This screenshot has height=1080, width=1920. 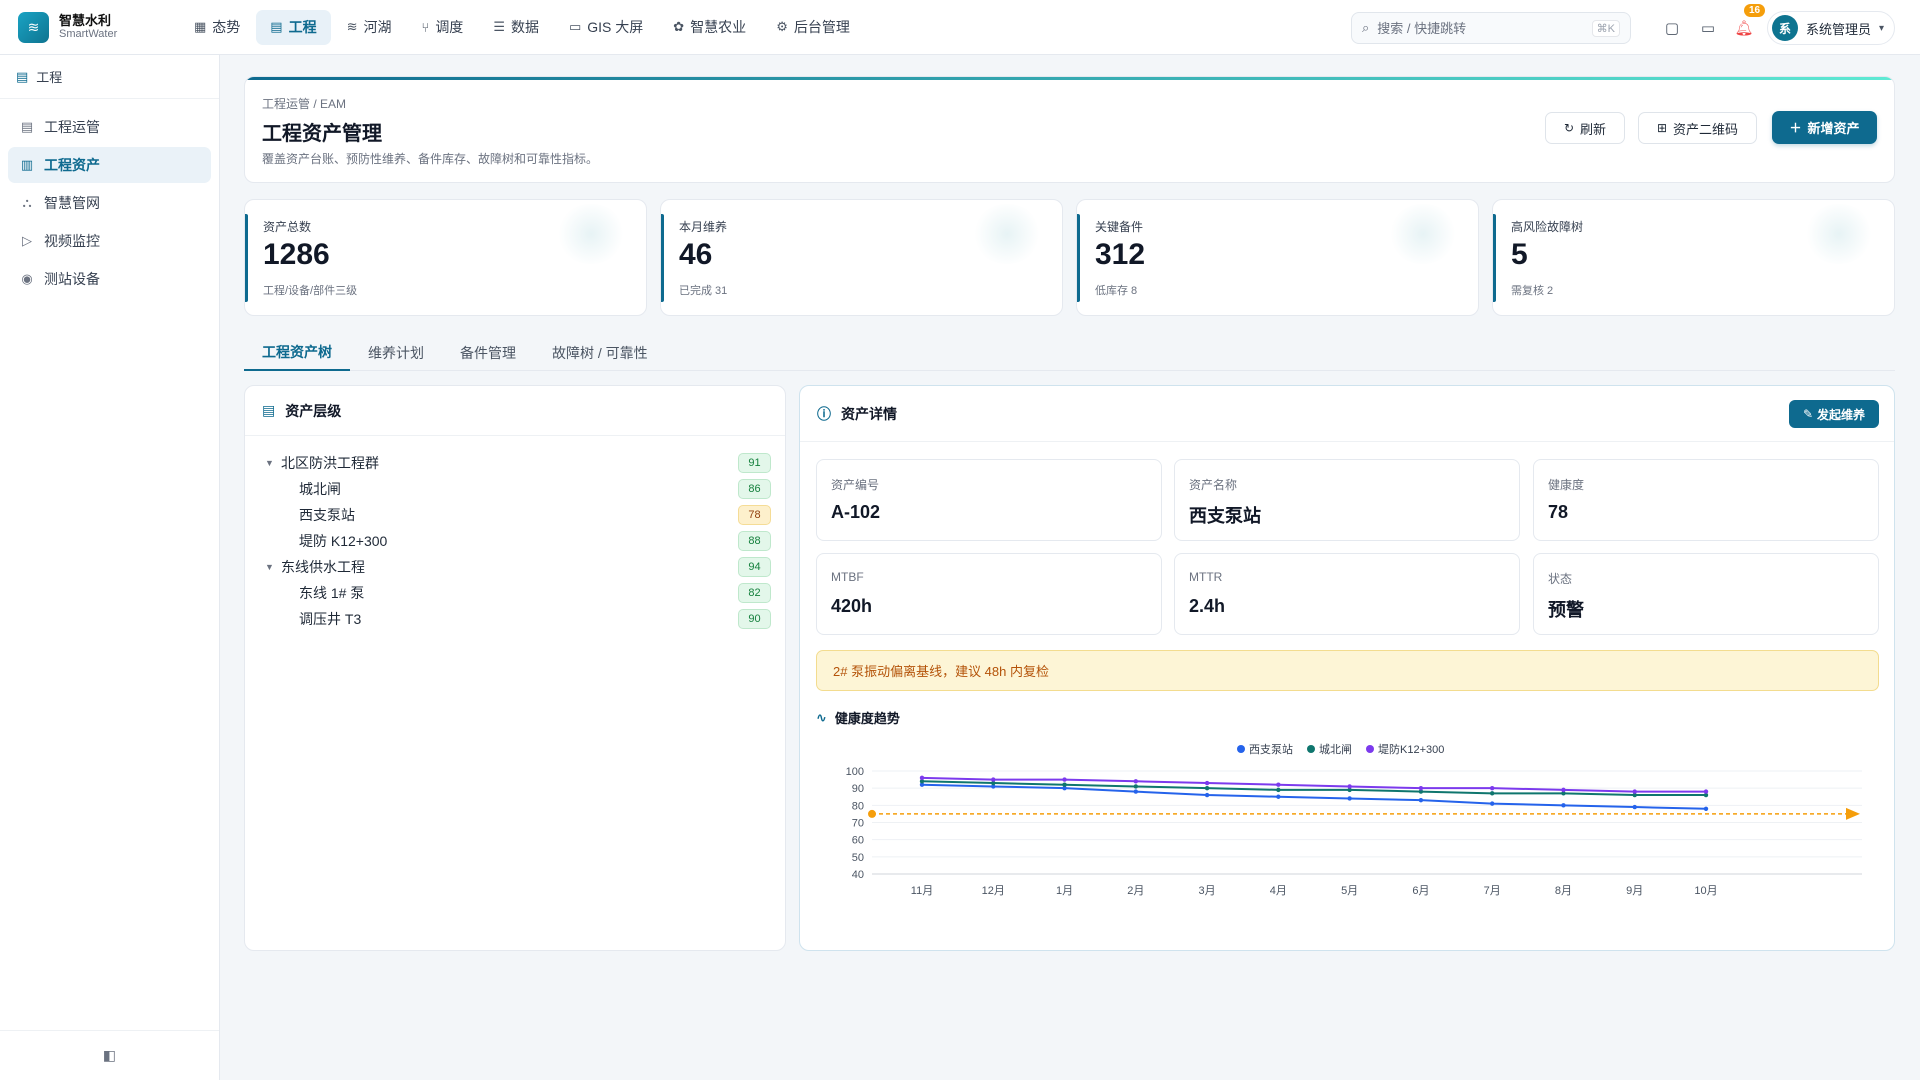 What do you see at coordinates (518, 567) in the screenshot?
I see `tree-node: ▼ 东线供水工程 94` at bounding box center [518, 567].